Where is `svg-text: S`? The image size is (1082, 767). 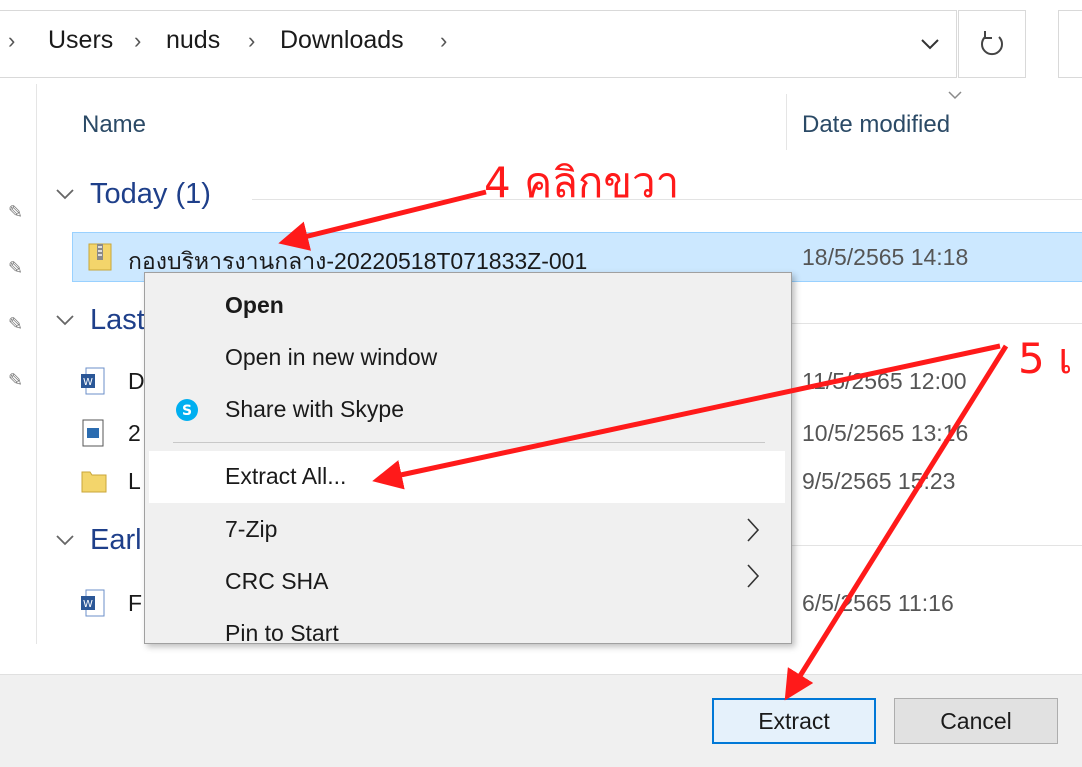 svg-text: S is located at coordinates (187, 411).